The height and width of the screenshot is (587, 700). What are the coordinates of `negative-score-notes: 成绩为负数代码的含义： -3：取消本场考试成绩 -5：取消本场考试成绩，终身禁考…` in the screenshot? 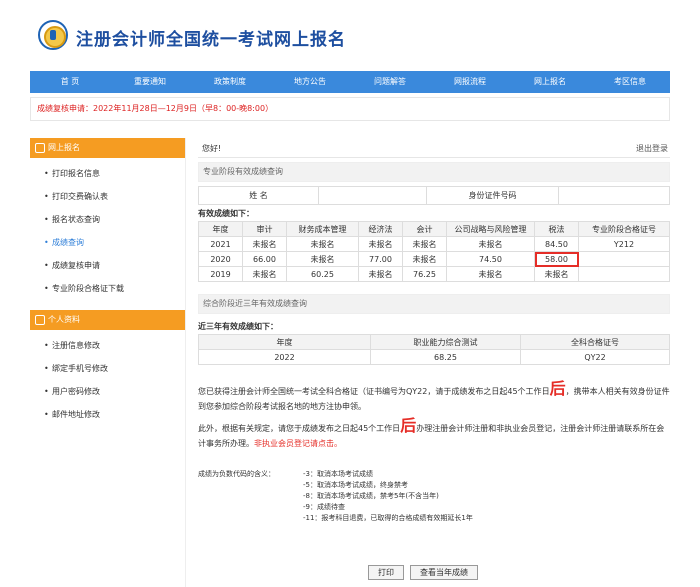 It's located at (434, 496).